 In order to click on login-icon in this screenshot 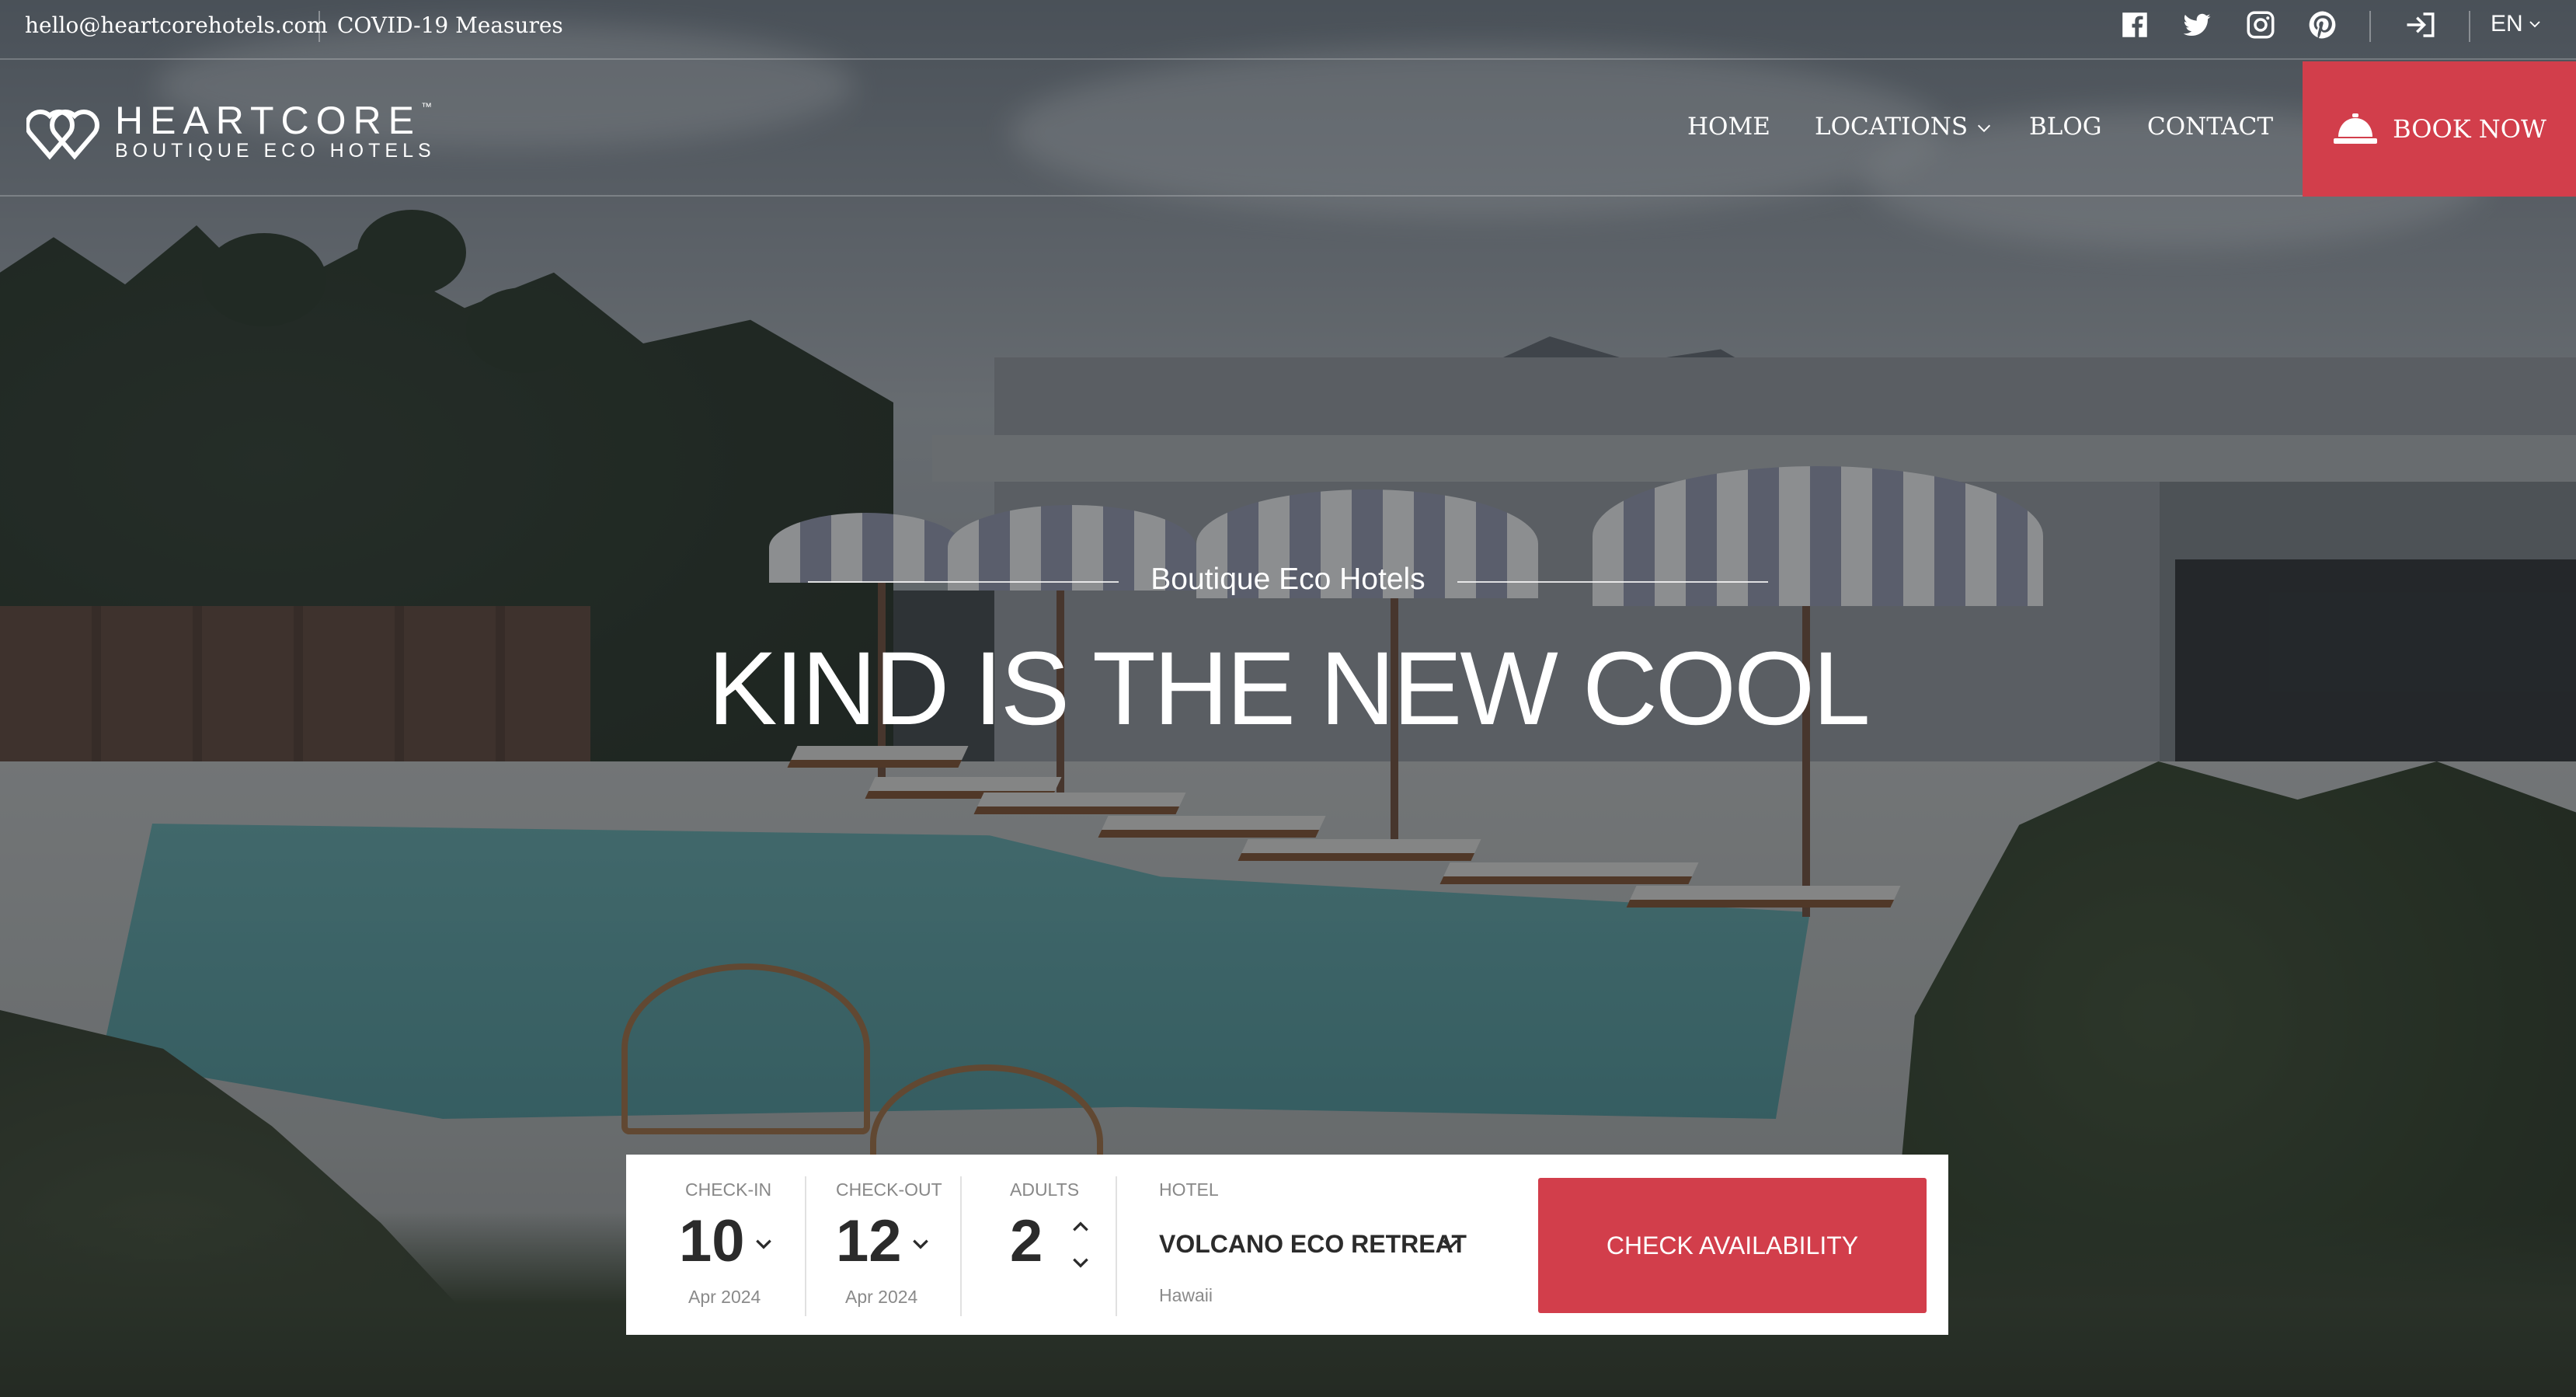, I will do `click(2421, 25)`.